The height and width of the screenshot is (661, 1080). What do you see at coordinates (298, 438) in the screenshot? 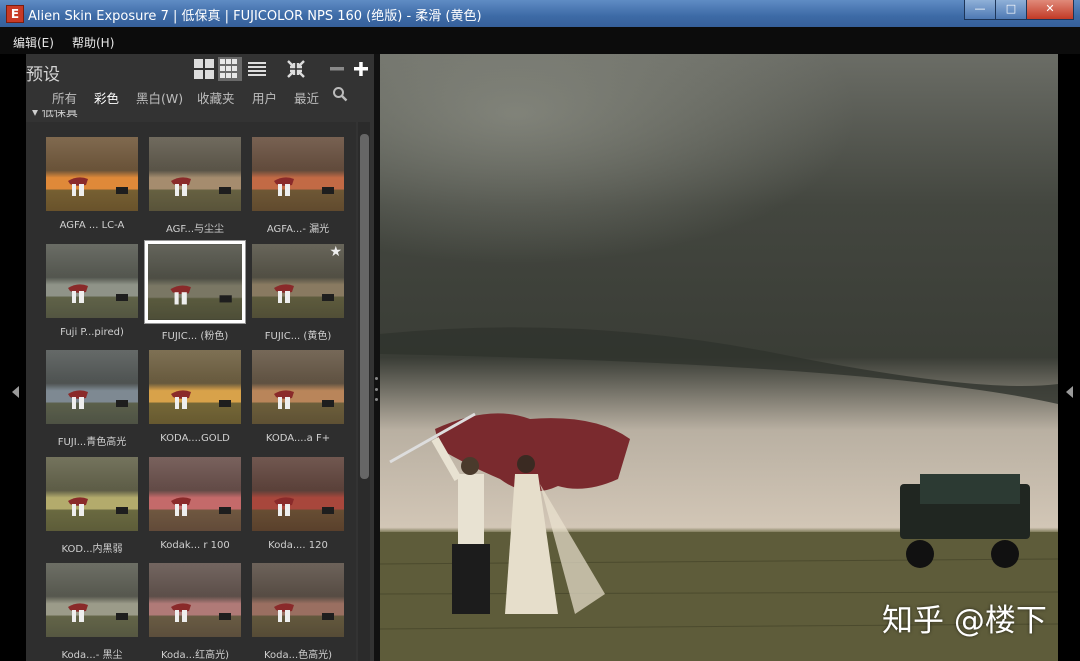
I see `preset-label: KODA....a F+` at bounding box center [298, 438].